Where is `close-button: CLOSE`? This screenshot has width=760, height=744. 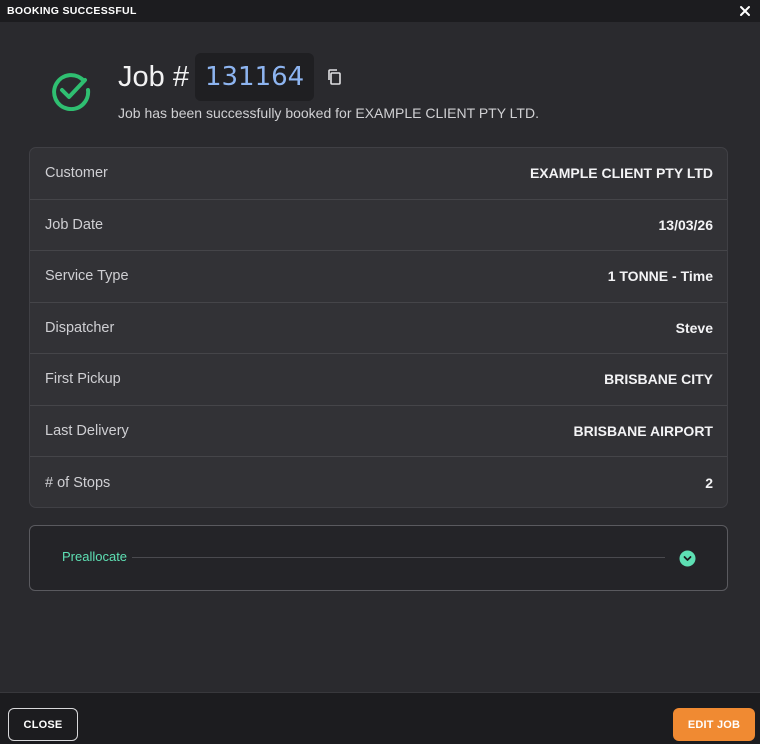 close-button: CLOSE is located at coordinates (43, 724).